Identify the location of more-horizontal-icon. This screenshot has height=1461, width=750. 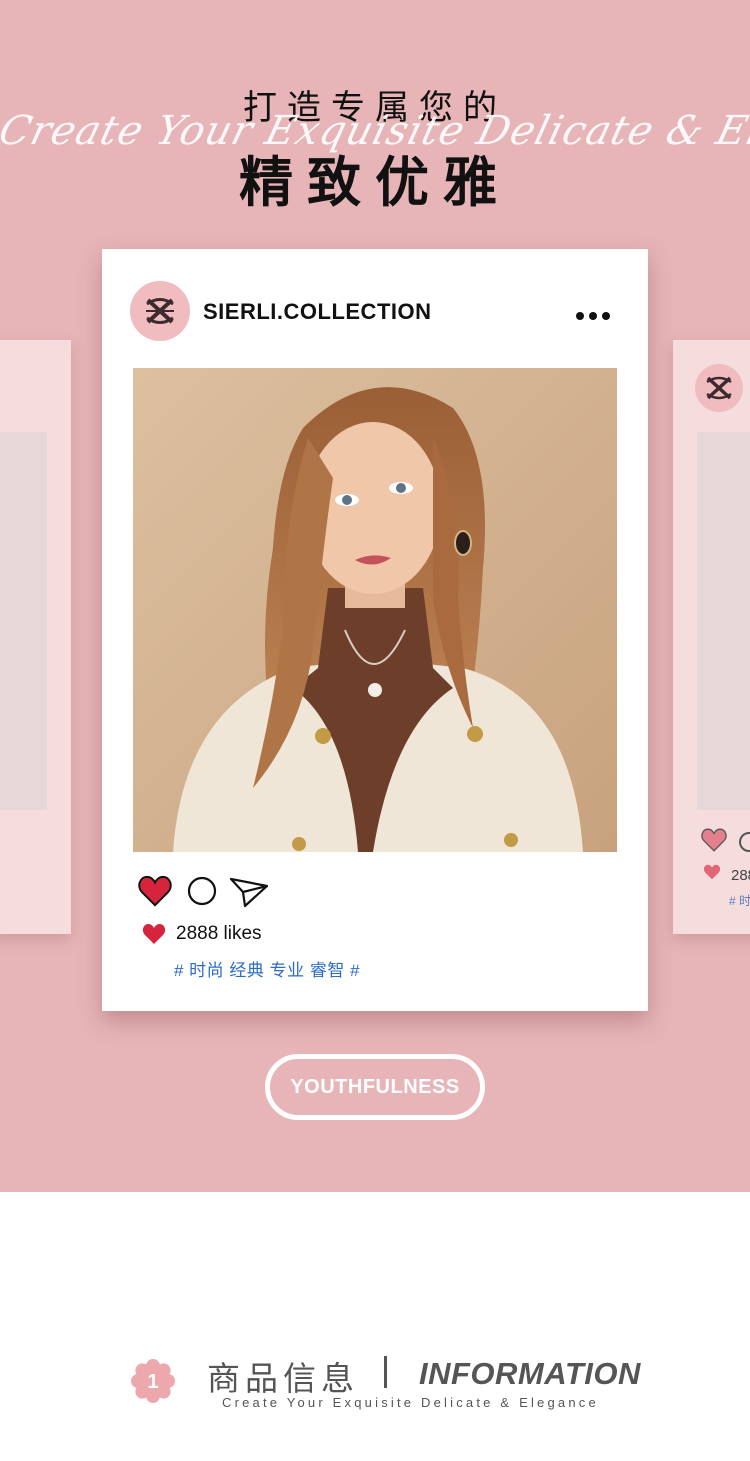
(596, 313).